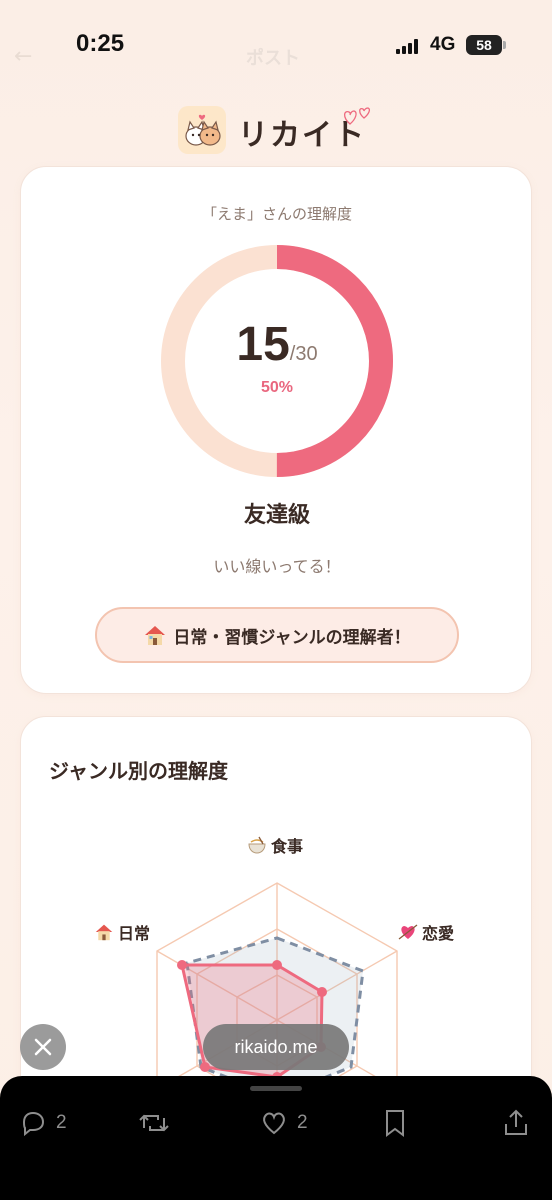 The image size is (552, 1200). I want to click on radar-point-love, so click(322, 992).